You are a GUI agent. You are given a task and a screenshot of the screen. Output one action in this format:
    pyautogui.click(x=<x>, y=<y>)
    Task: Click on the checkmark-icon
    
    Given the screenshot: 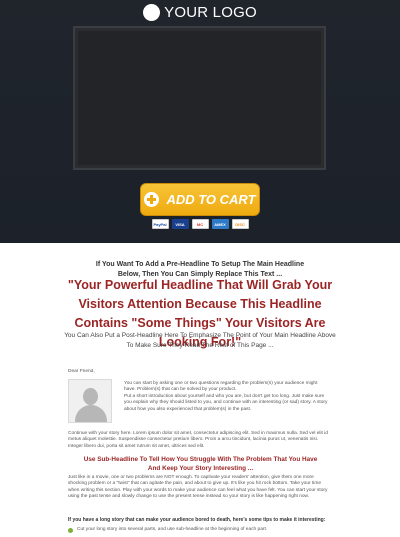 What is the action you would take?
    pyautogui.click(x=70, y=530)
    